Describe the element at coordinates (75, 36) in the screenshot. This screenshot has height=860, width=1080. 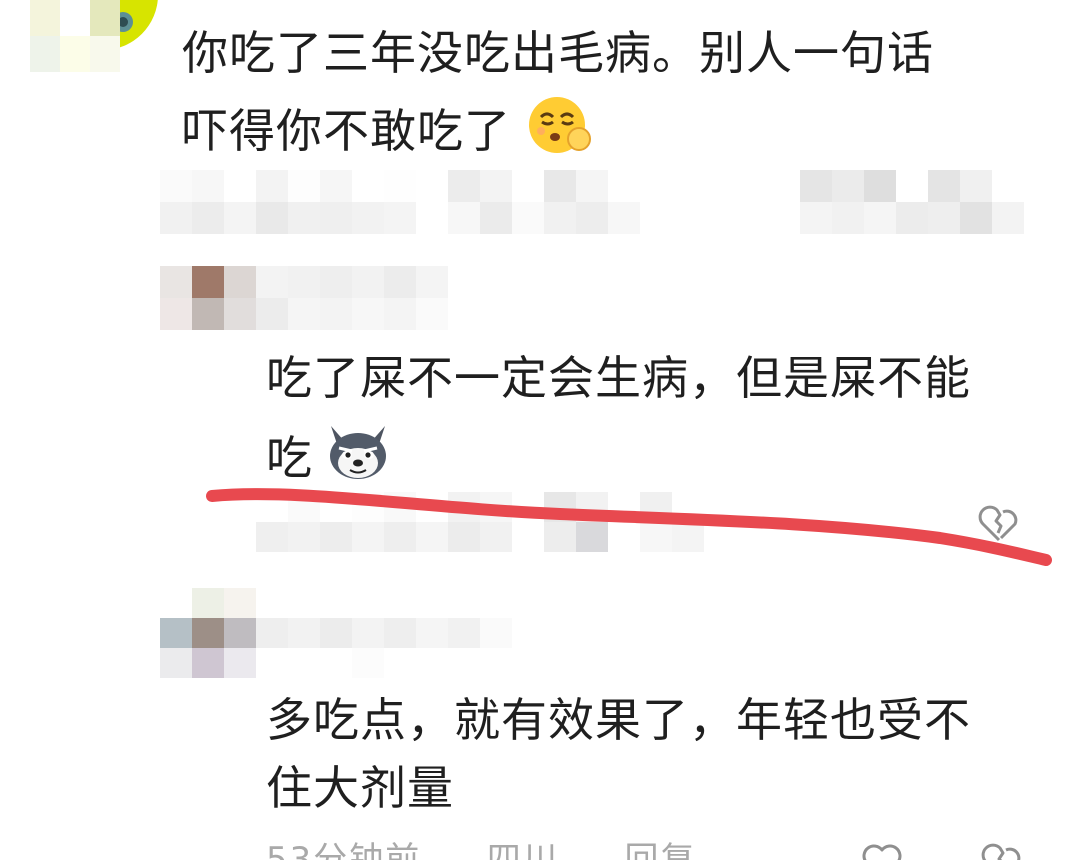
I see `pixelated-avatar-mask` at that location.